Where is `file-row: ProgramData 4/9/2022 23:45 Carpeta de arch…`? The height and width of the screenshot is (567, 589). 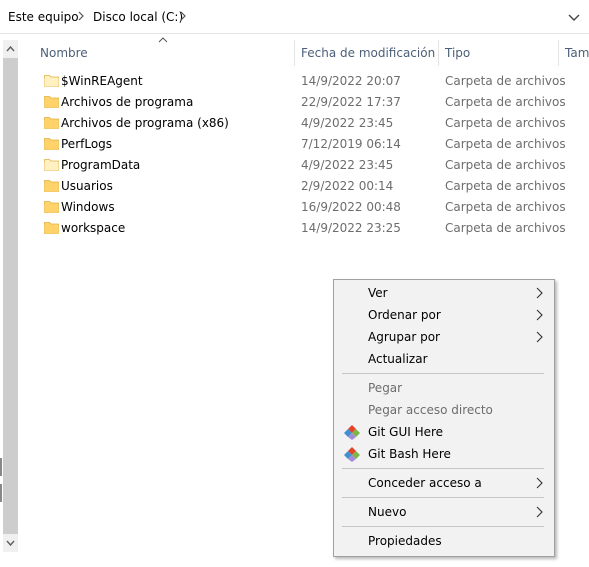
file-row: ProgramData 4/9/2022 23:45 Carpeta de arch… is located at coordinates (302, 165).